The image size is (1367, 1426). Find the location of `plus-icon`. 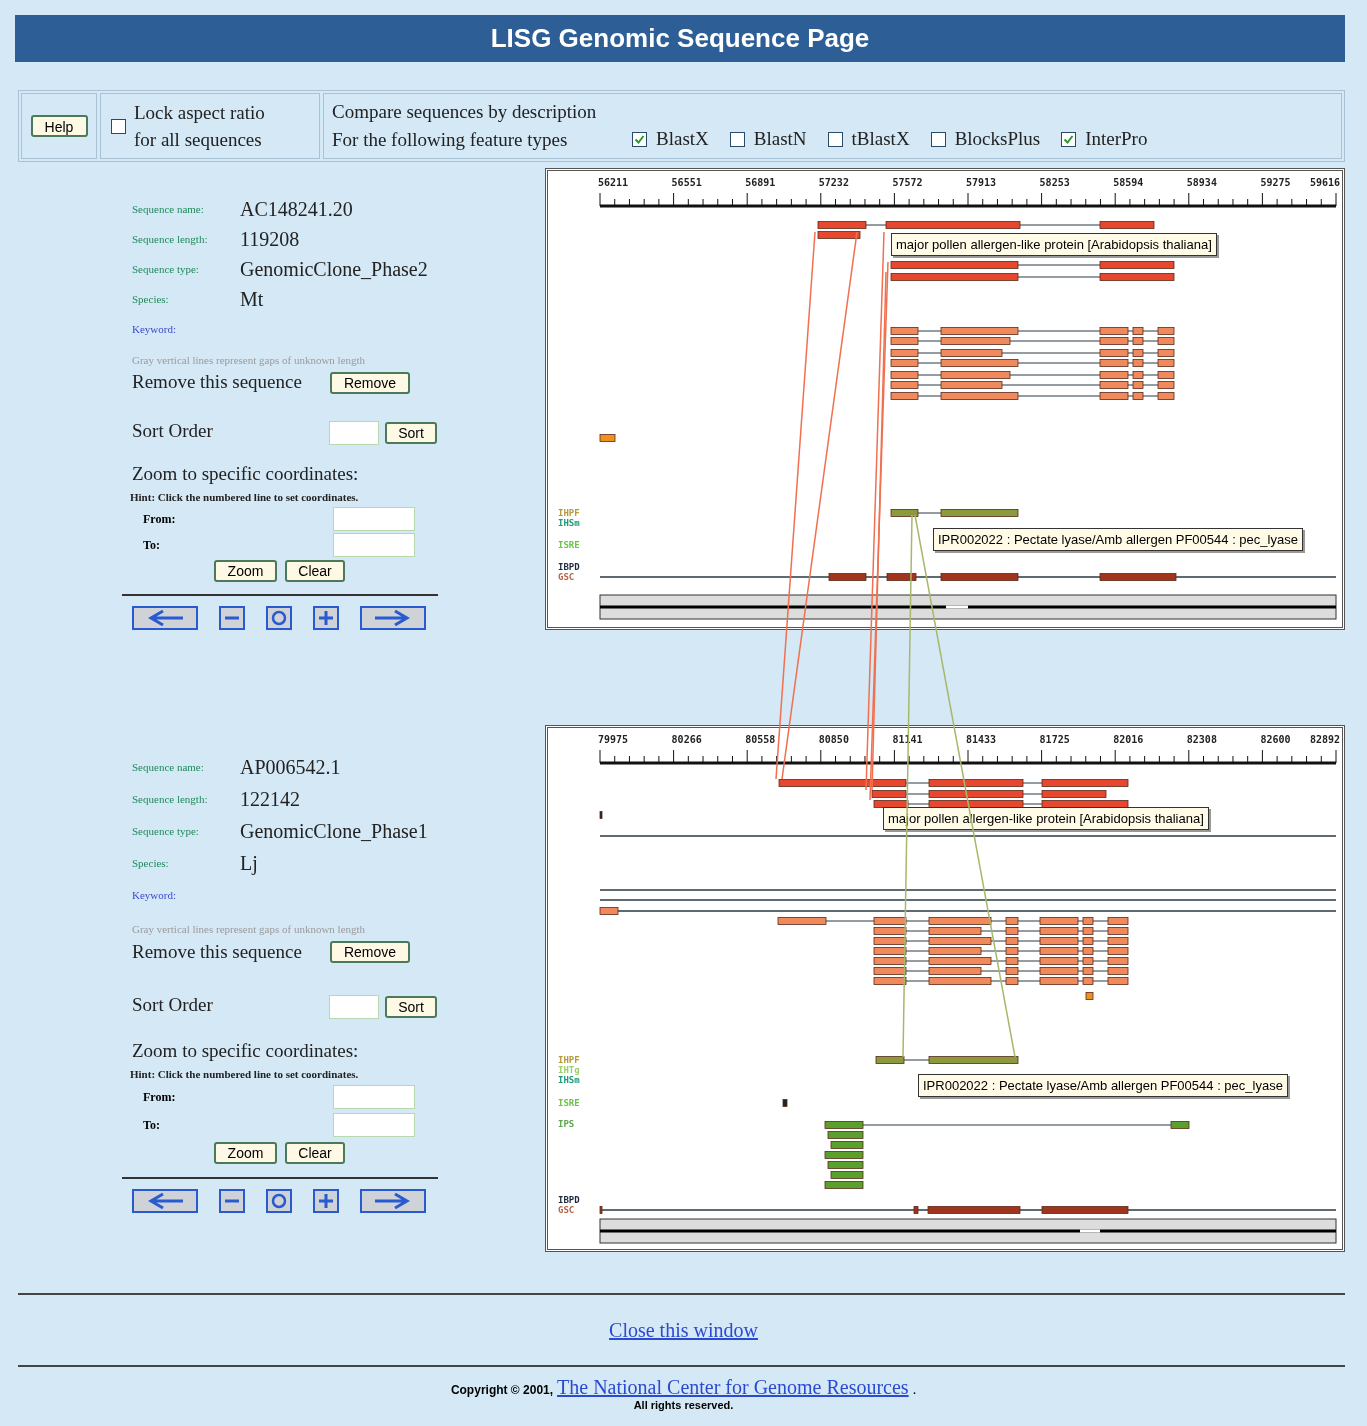

plus-icon is located at coordinates (326, 617).